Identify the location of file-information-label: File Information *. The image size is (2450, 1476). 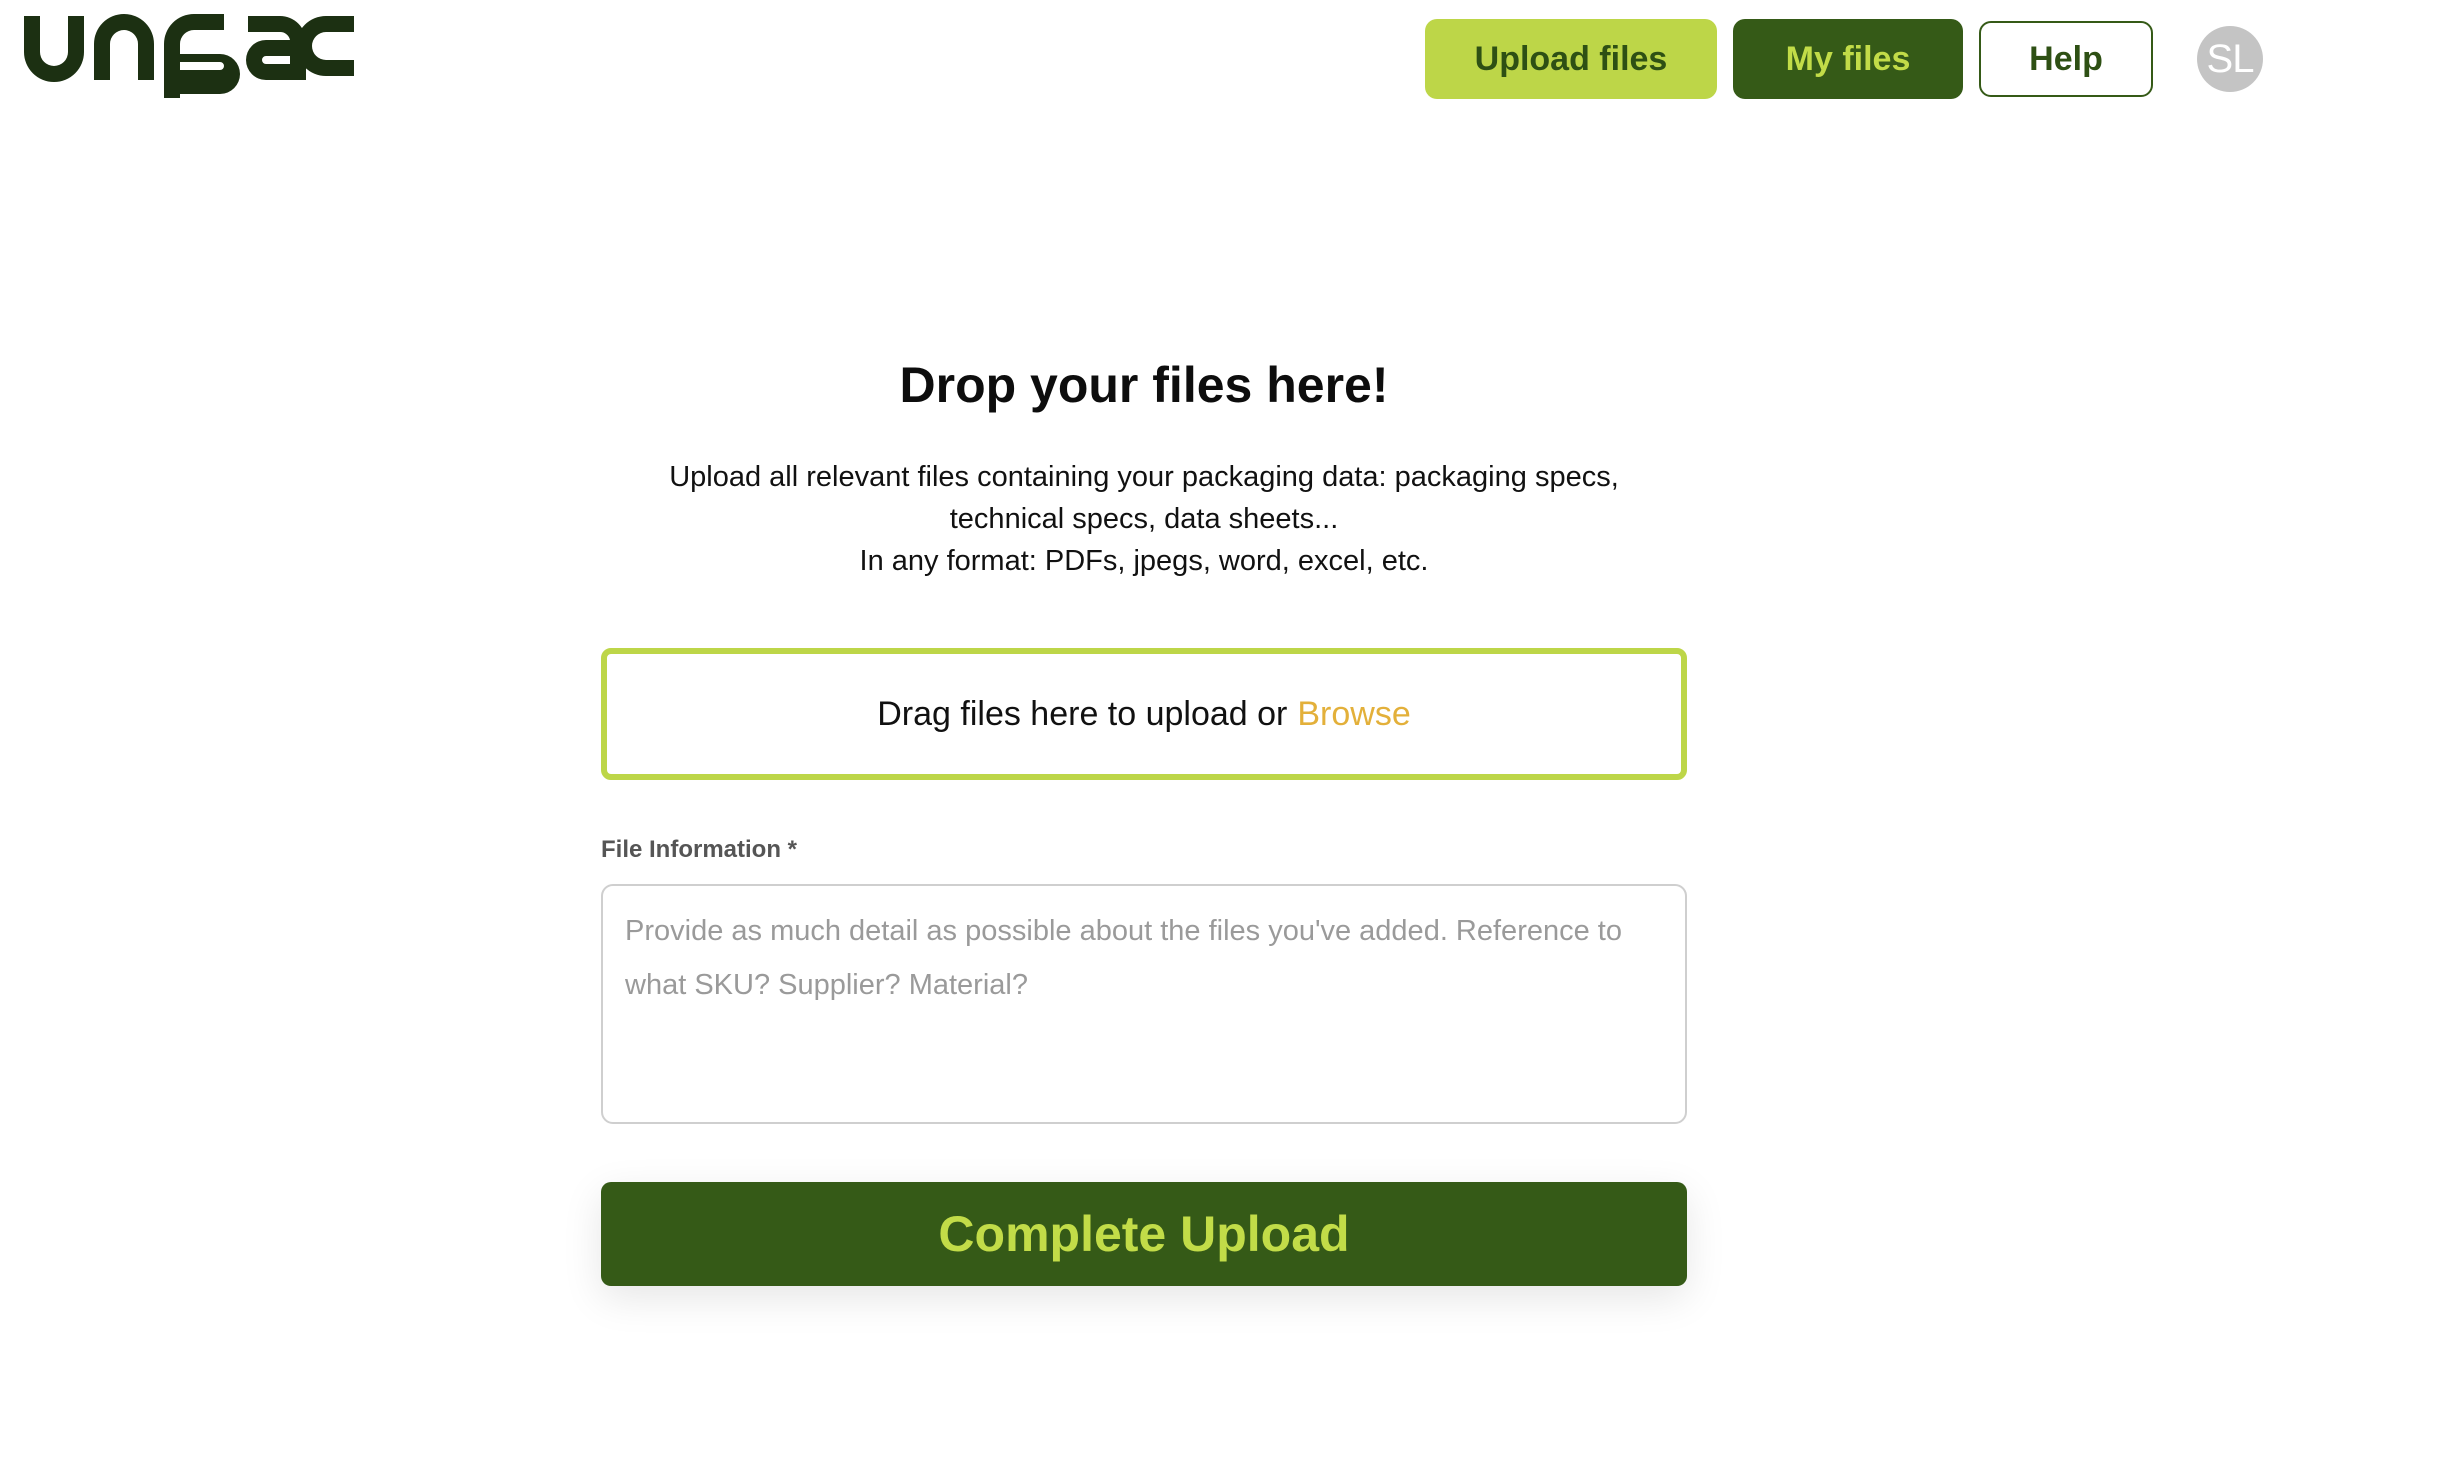
(699, 849).